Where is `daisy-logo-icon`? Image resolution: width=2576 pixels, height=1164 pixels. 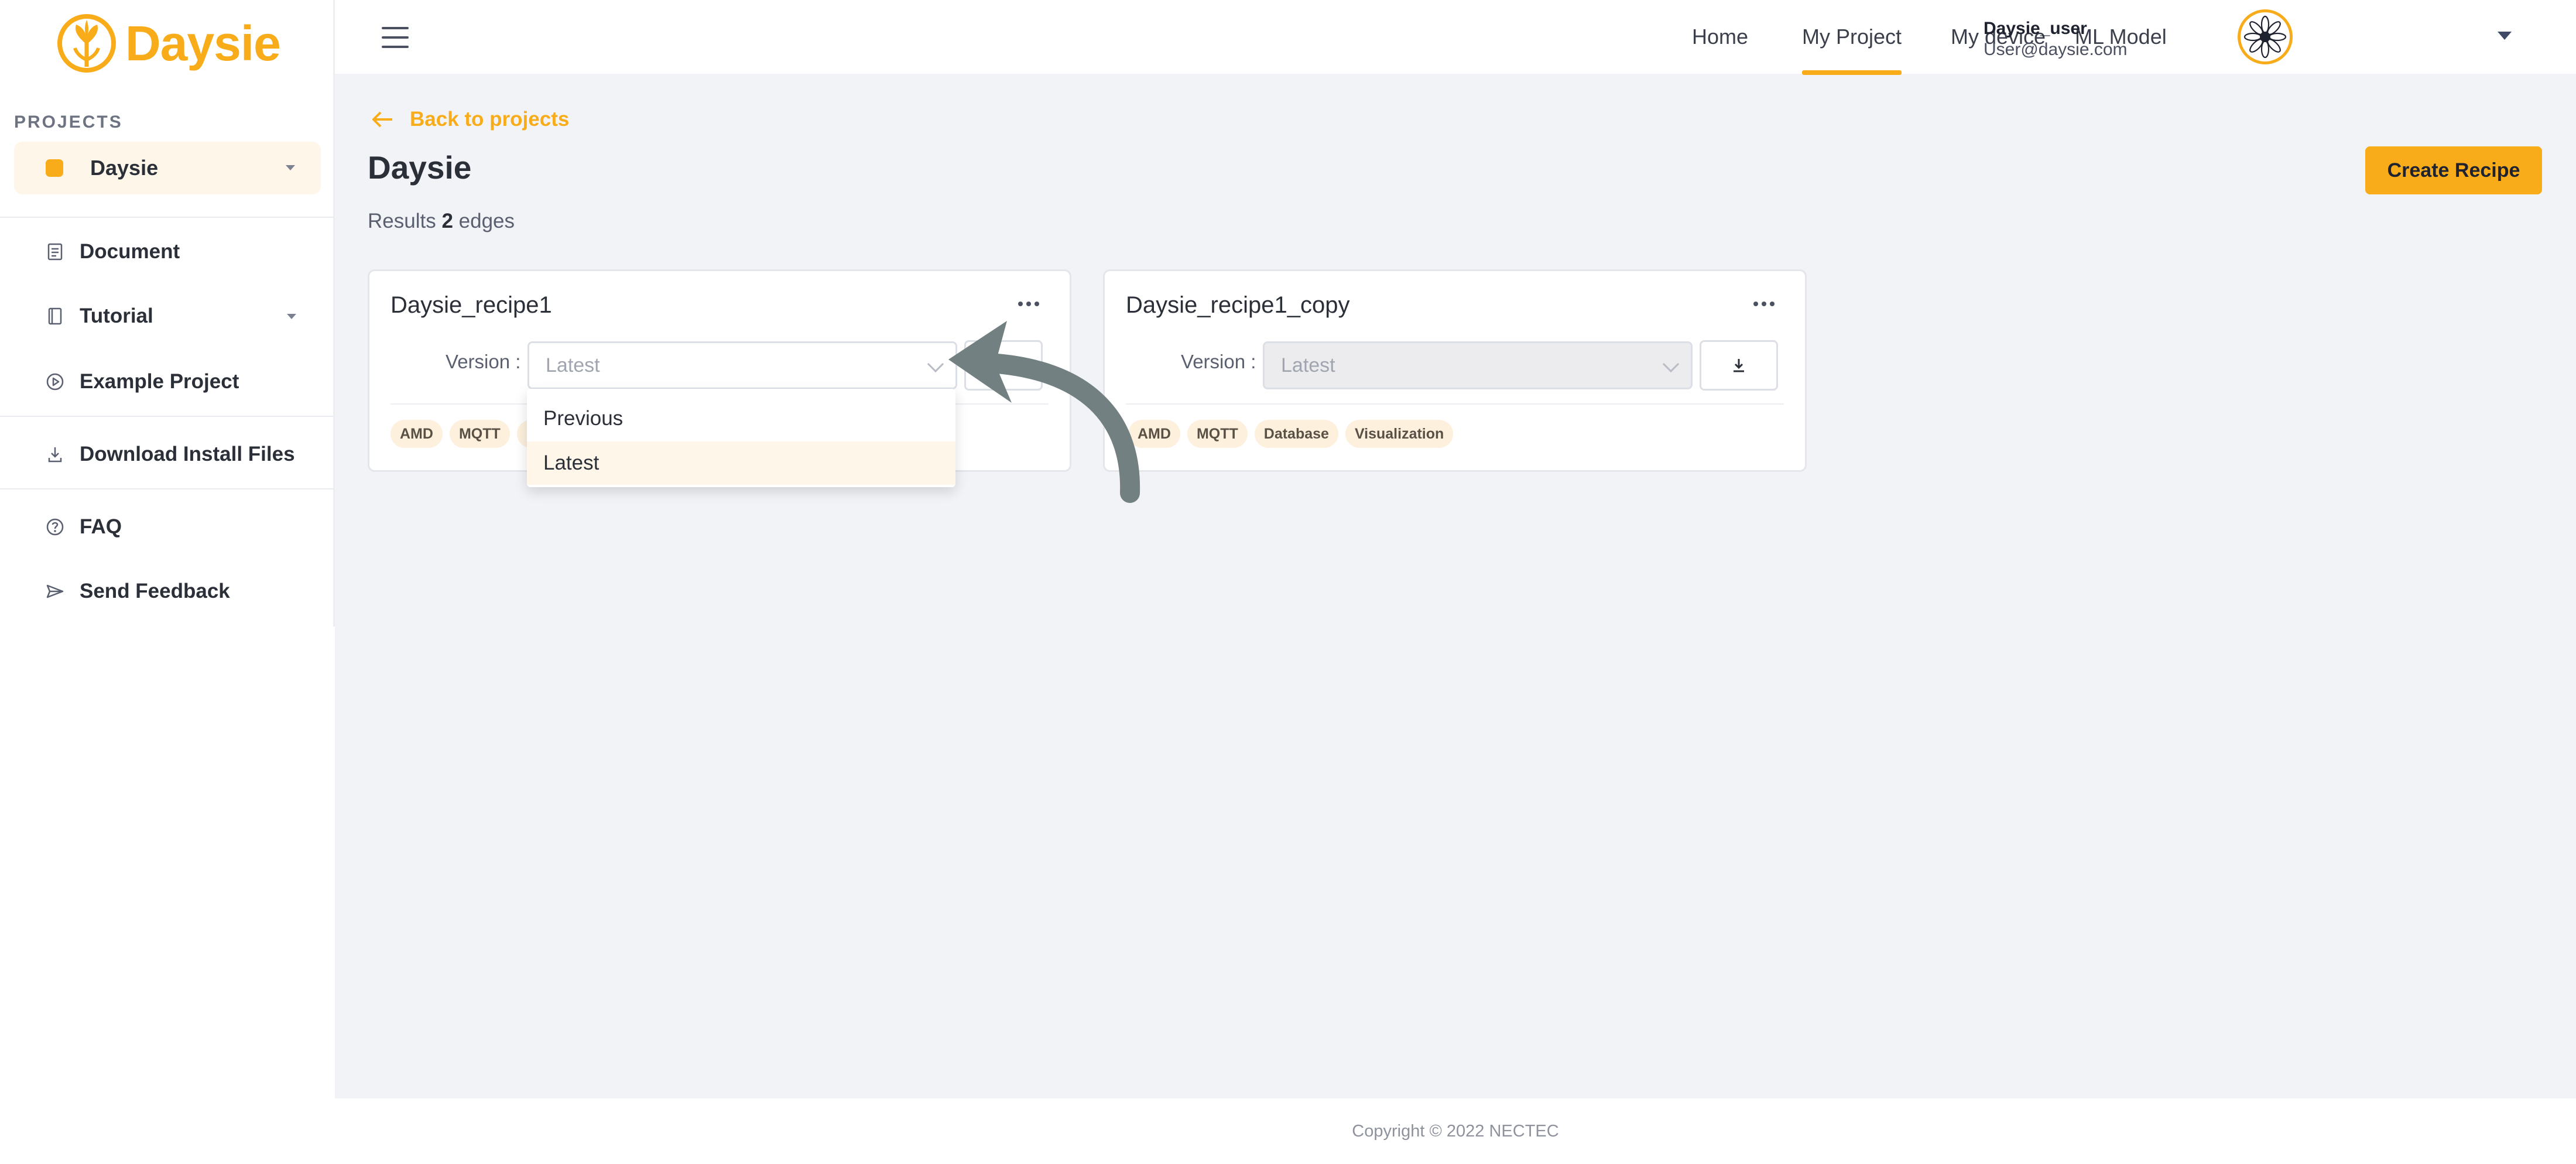 daisy-logo-icon is located at coordinates (86, 43).